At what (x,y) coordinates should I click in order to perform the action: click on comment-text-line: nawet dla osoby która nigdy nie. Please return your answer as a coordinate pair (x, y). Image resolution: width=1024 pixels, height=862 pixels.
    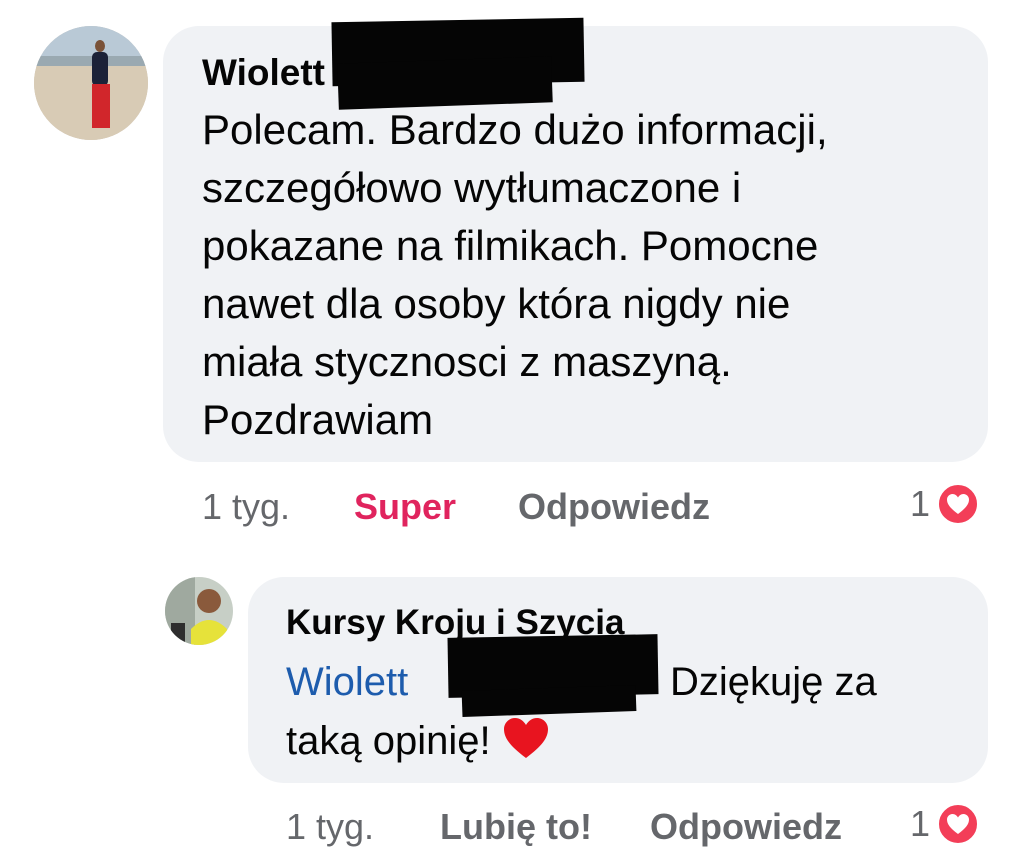
    Looking at the image, I should click on (496, 303).